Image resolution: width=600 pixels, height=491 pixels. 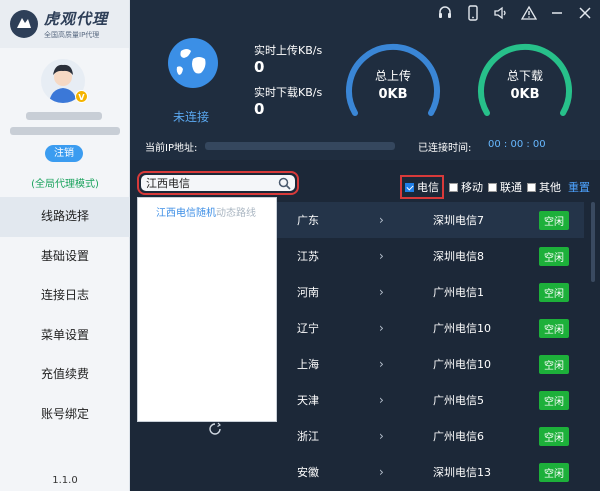 I want to click on search-dropdown: 江西电信随机动态路线, so click(x=207, y=309).